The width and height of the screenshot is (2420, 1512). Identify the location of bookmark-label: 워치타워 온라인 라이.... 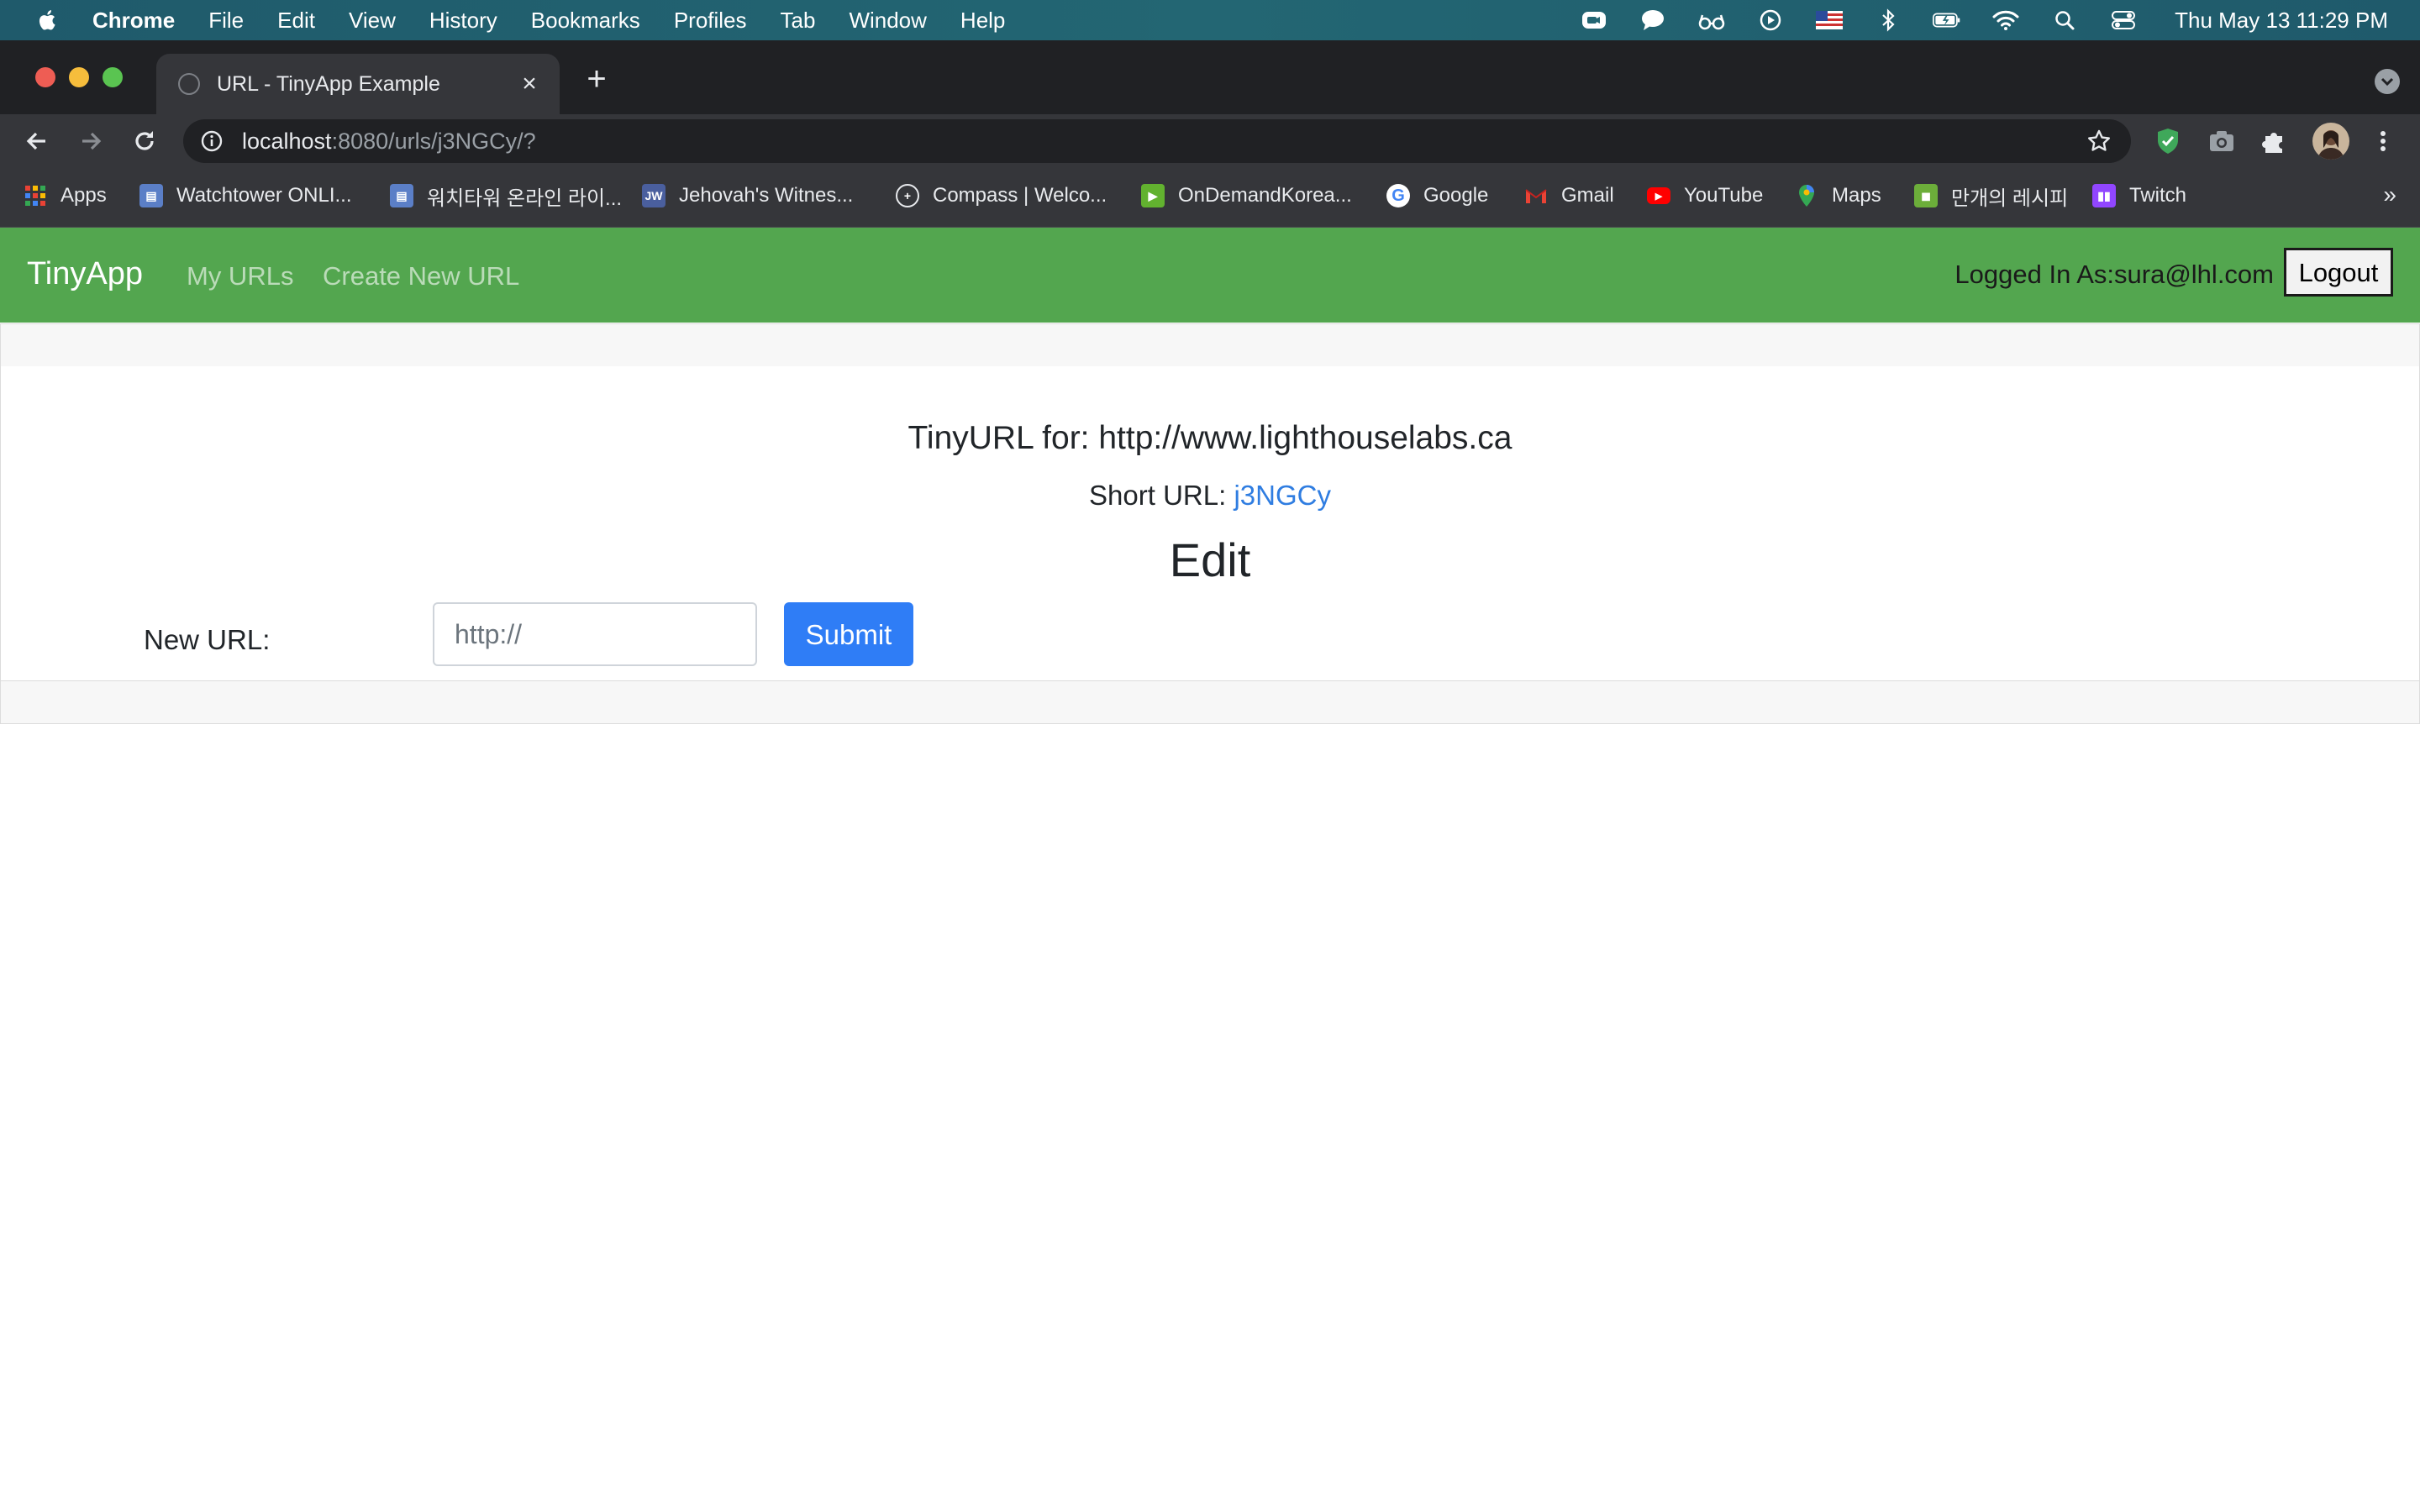
(525, 198).